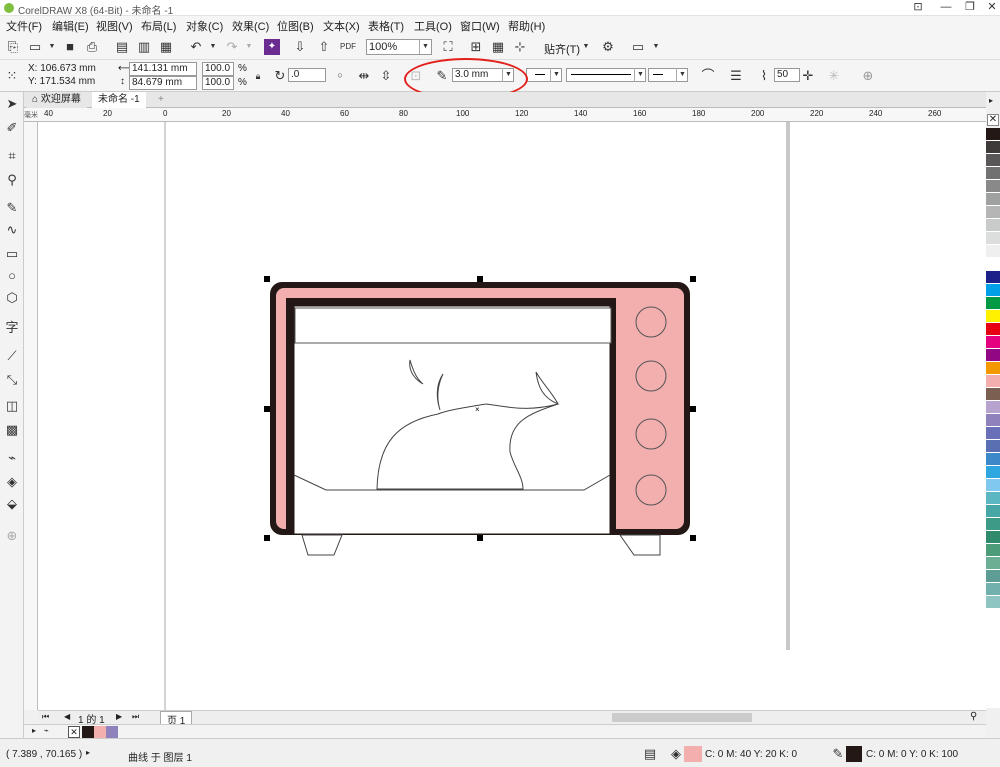  I want to click on add-tab-icon: +, so click(161, 100).